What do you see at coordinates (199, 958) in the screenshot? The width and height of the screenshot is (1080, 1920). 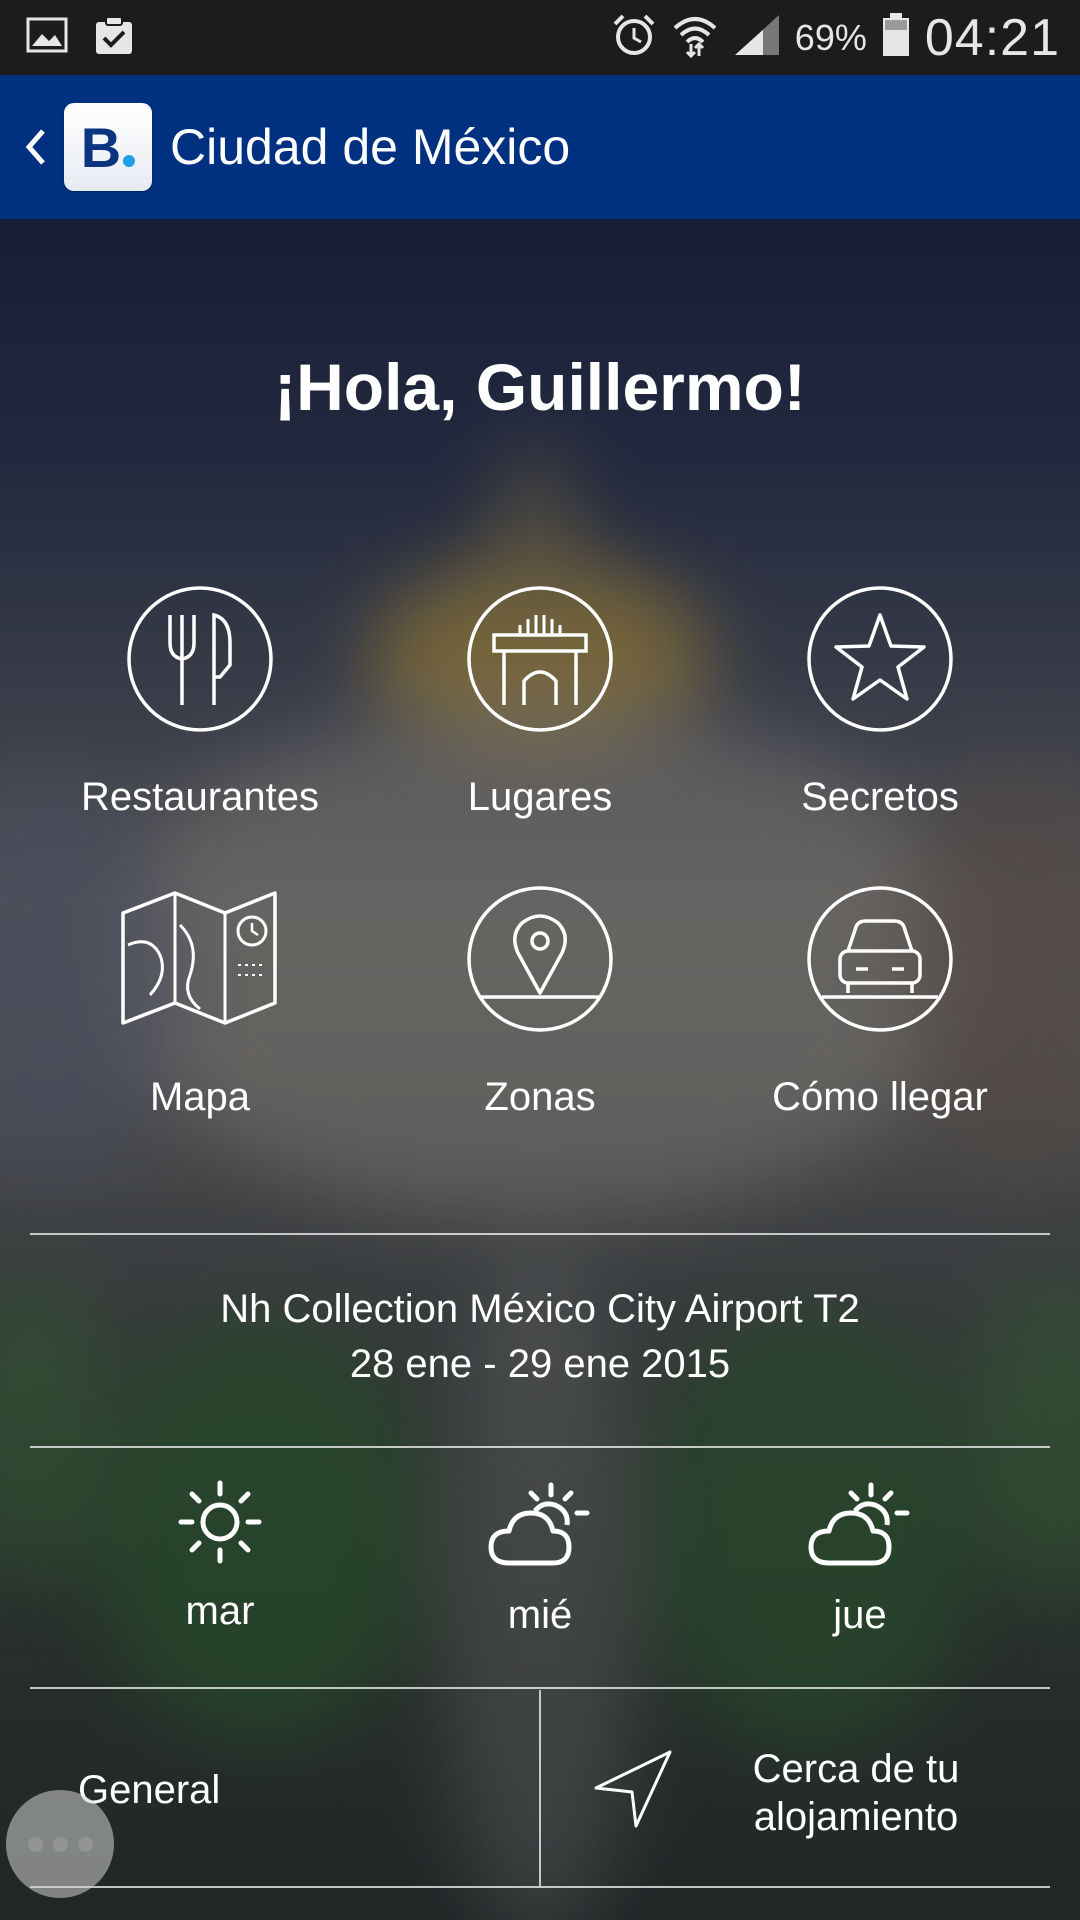 I see `map-icon` at bounding box center [199, 958].